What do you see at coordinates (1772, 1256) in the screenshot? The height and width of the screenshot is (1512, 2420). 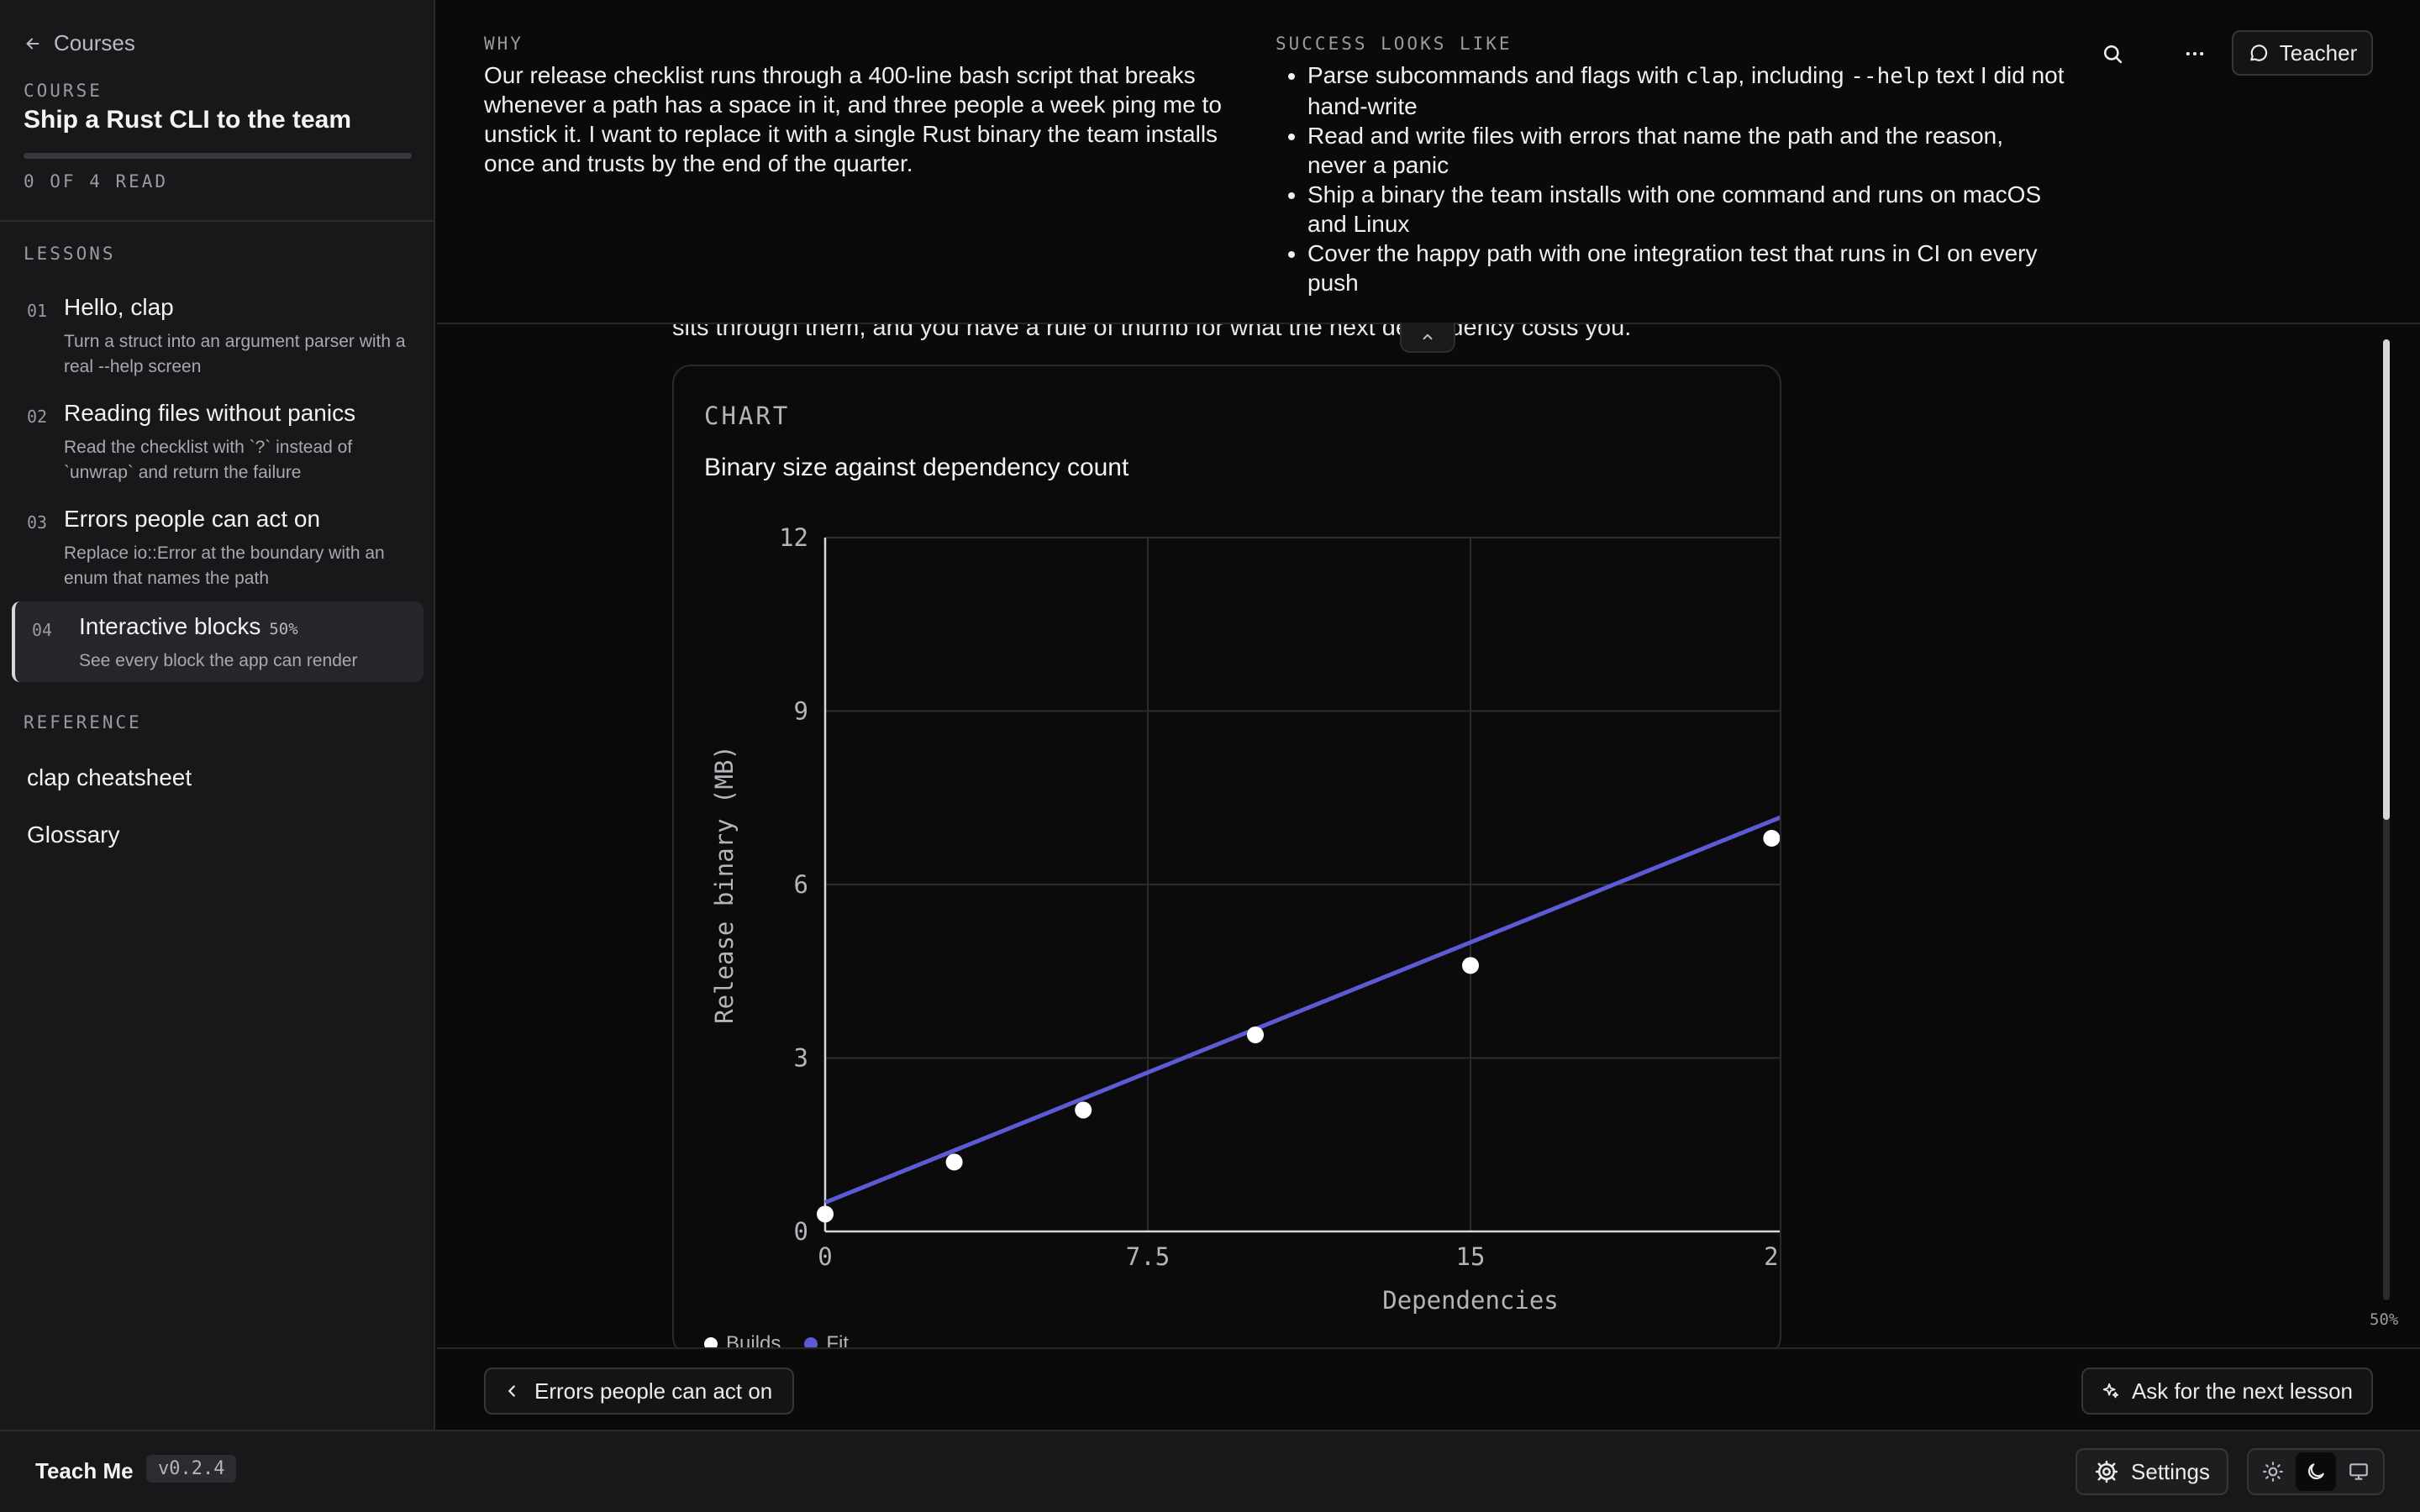 I see `x-tick-label: 22.5` at bounding box center [1772, 1256].